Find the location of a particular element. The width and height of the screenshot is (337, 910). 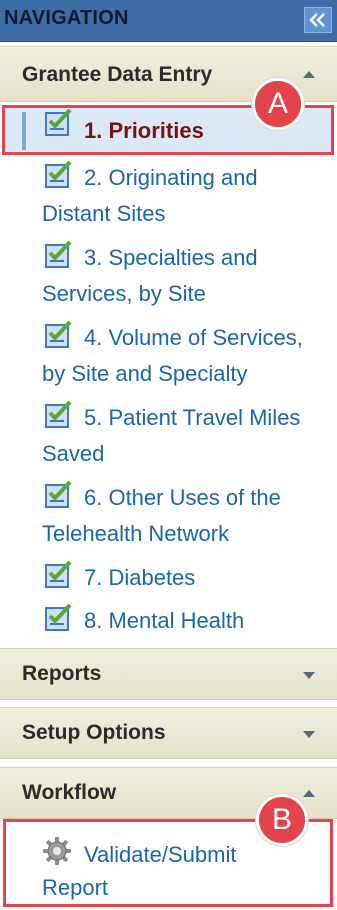

menu-item-patient-travel-miles: 5. Patient Travel Miles Saved is located at coordinates (168, 436).